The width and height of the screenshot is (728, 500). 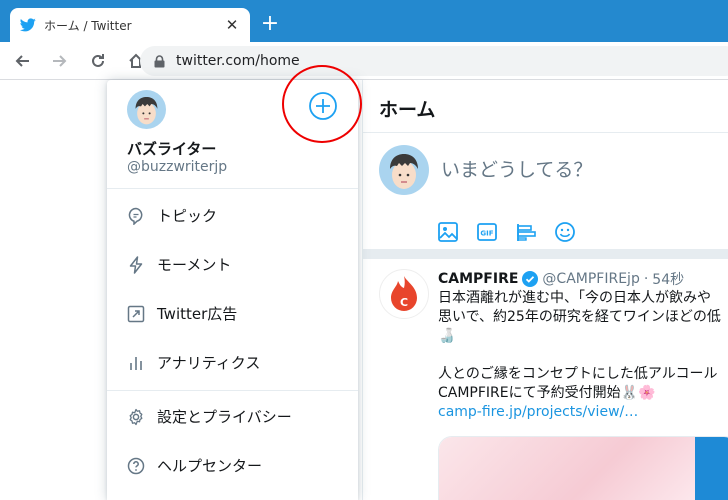 I want to click on compose-toolbar: GIF, so click(x=515, y=232).